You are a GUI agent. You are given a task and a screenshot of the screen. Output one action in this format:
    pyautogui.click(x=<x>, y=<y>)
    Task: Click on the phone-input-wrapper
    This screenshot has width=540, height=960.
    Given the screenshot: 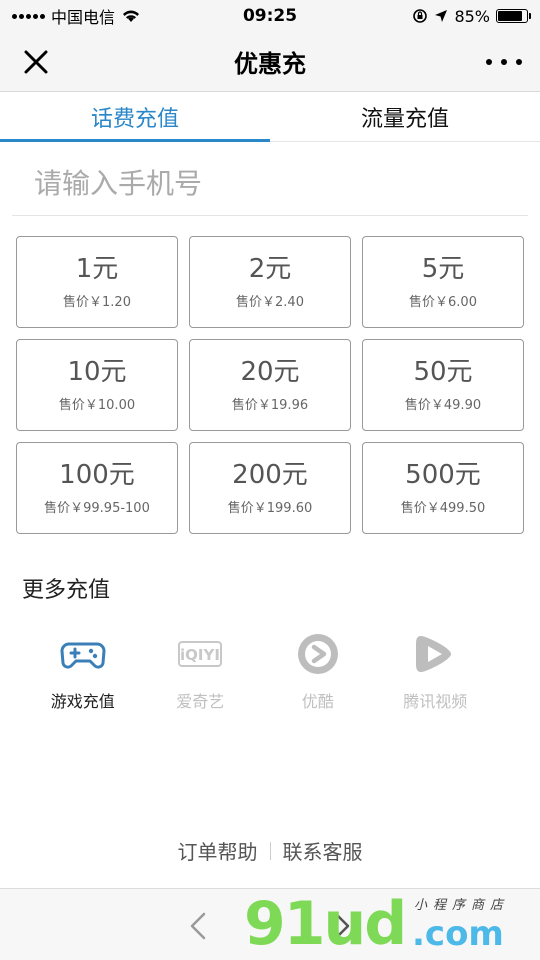 What is the action you would take?
    pyautogui.click(x=270, y=184)
    